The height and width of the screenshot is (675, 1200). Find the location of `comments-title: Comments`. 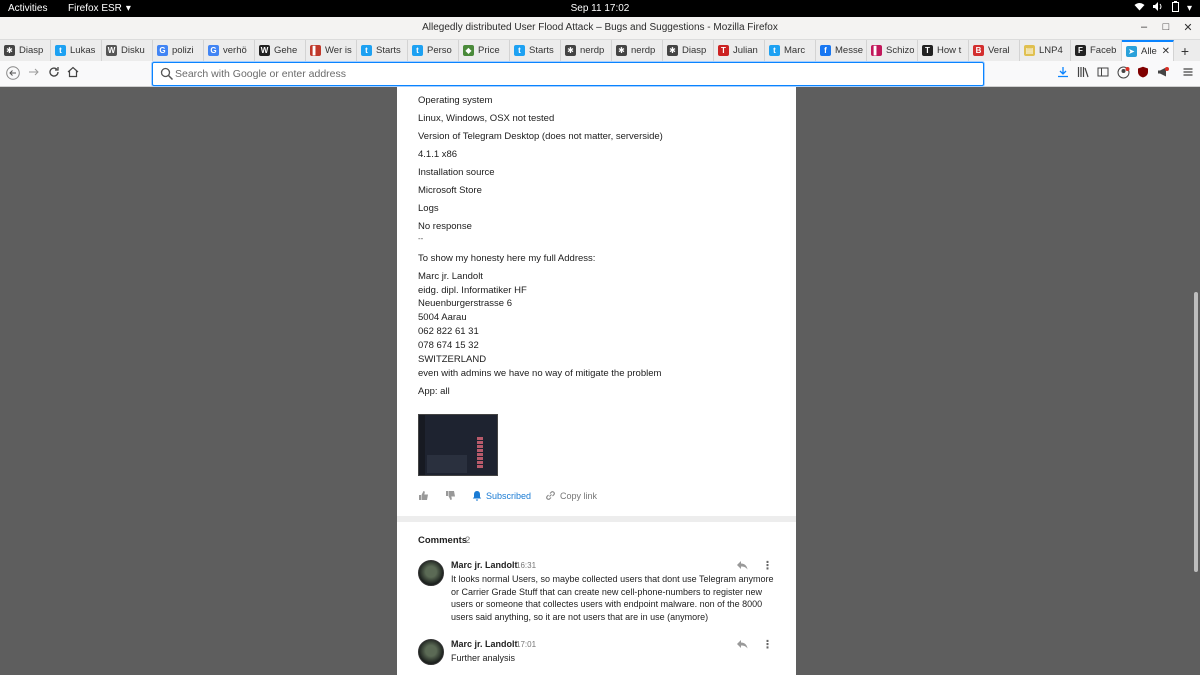

comments-title: Comments is located at coordinates (443, 540).